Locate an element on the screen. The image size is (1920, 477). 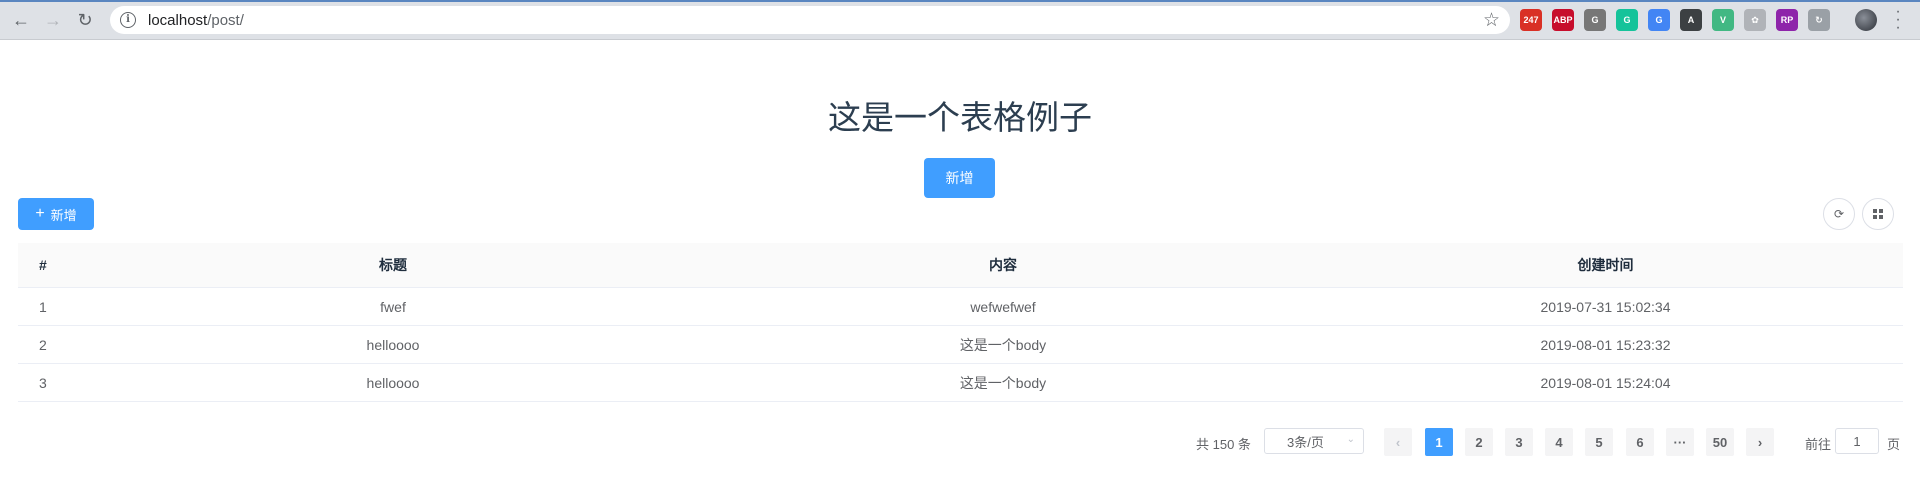
window-accent-strip is located at coordinates (960, 1).